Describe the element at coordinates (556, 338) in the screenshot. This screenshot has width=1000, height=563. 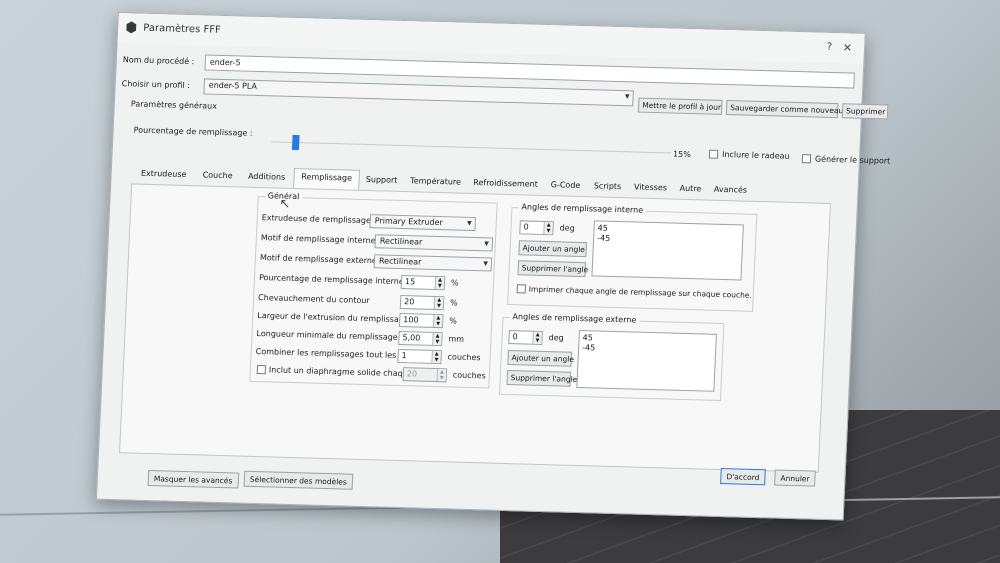
I see `external-angle-unit: deg` at that location.